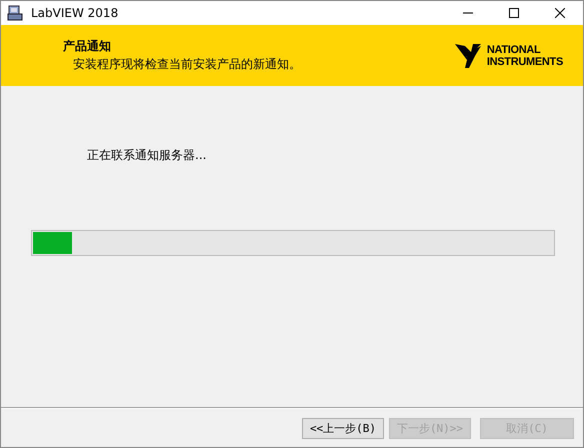 Image resolution: width=584 pixels, height=448 pixels. What do you see at coordinates (74, 13) in the screenshot?
I see `window-title: LabVIEW 2018` at bounding box center [74, 13].